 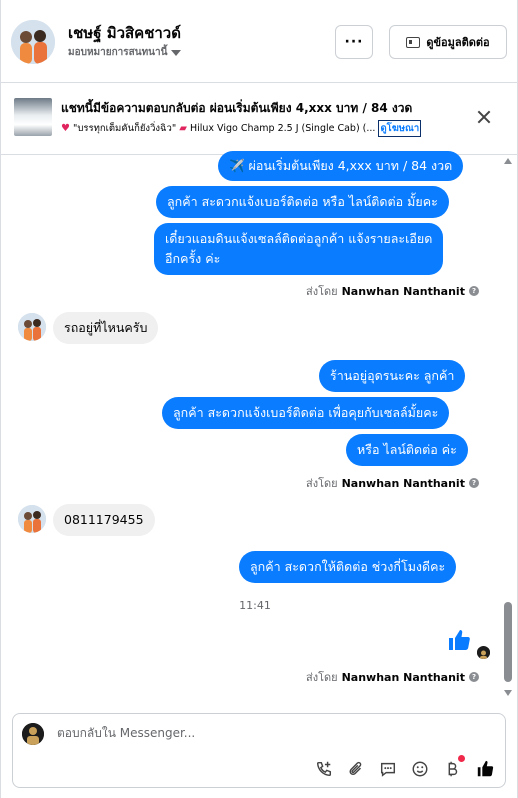 What do you see at coordinates (388, 769) in the screenshot?
I see `saved-replies-icon` at bounding box center [388, 769].